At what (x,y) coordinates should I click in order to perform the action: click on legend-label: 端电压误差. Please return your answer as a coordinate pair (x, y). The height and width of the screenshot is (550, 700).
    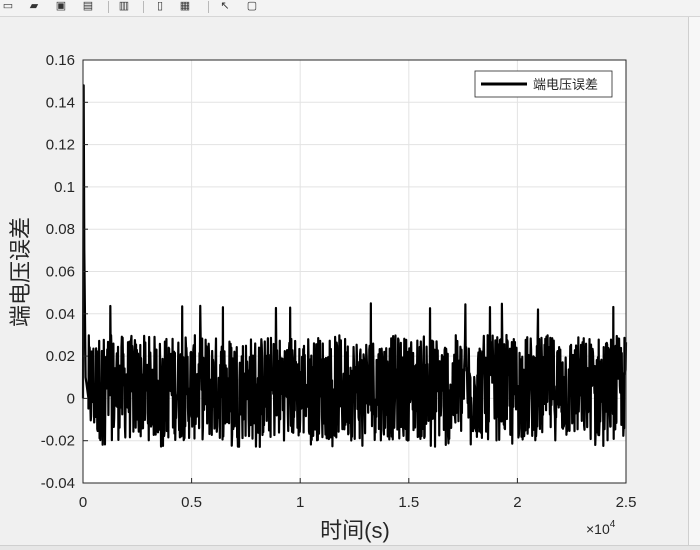
    Looking at the image, I should click on (565, 84).